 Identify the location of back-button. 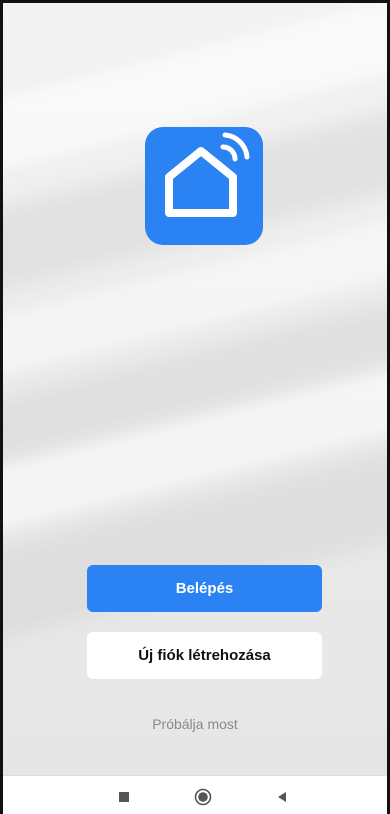
(282, 797).